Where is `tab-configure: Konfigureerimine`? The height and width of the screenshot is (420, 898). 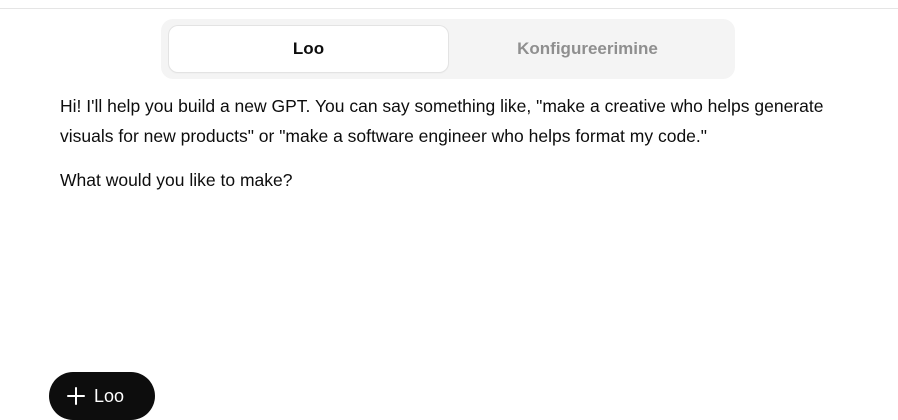 tab-configure: Konfigureerimine is located at coordinates (587, 49).